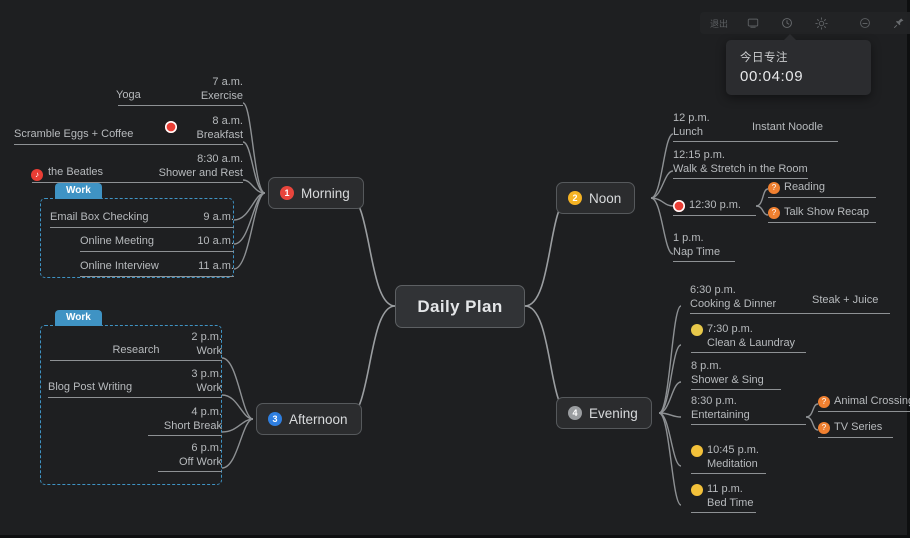  What do you see at coordinates (206, 337) in the screenshot?
I see `leaf-time: 2 p.m.` at bounding box center [206, 337].